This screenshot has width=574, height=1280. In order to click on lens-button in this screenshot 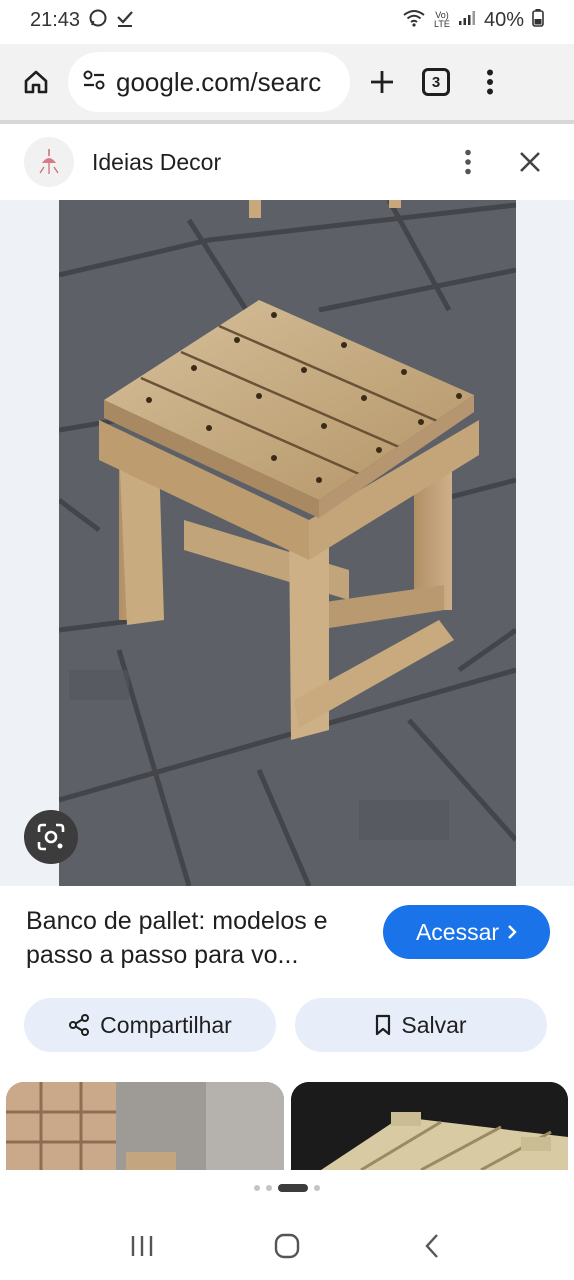, I will do `click(51, 837)`.